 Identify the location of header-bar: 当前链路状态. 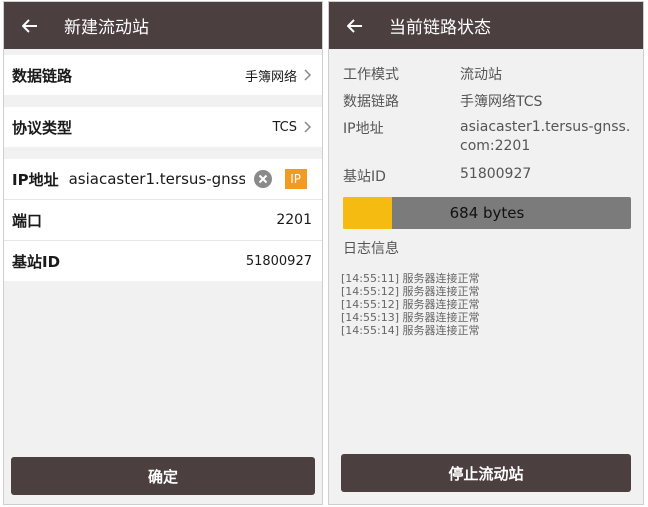
(486, 25).